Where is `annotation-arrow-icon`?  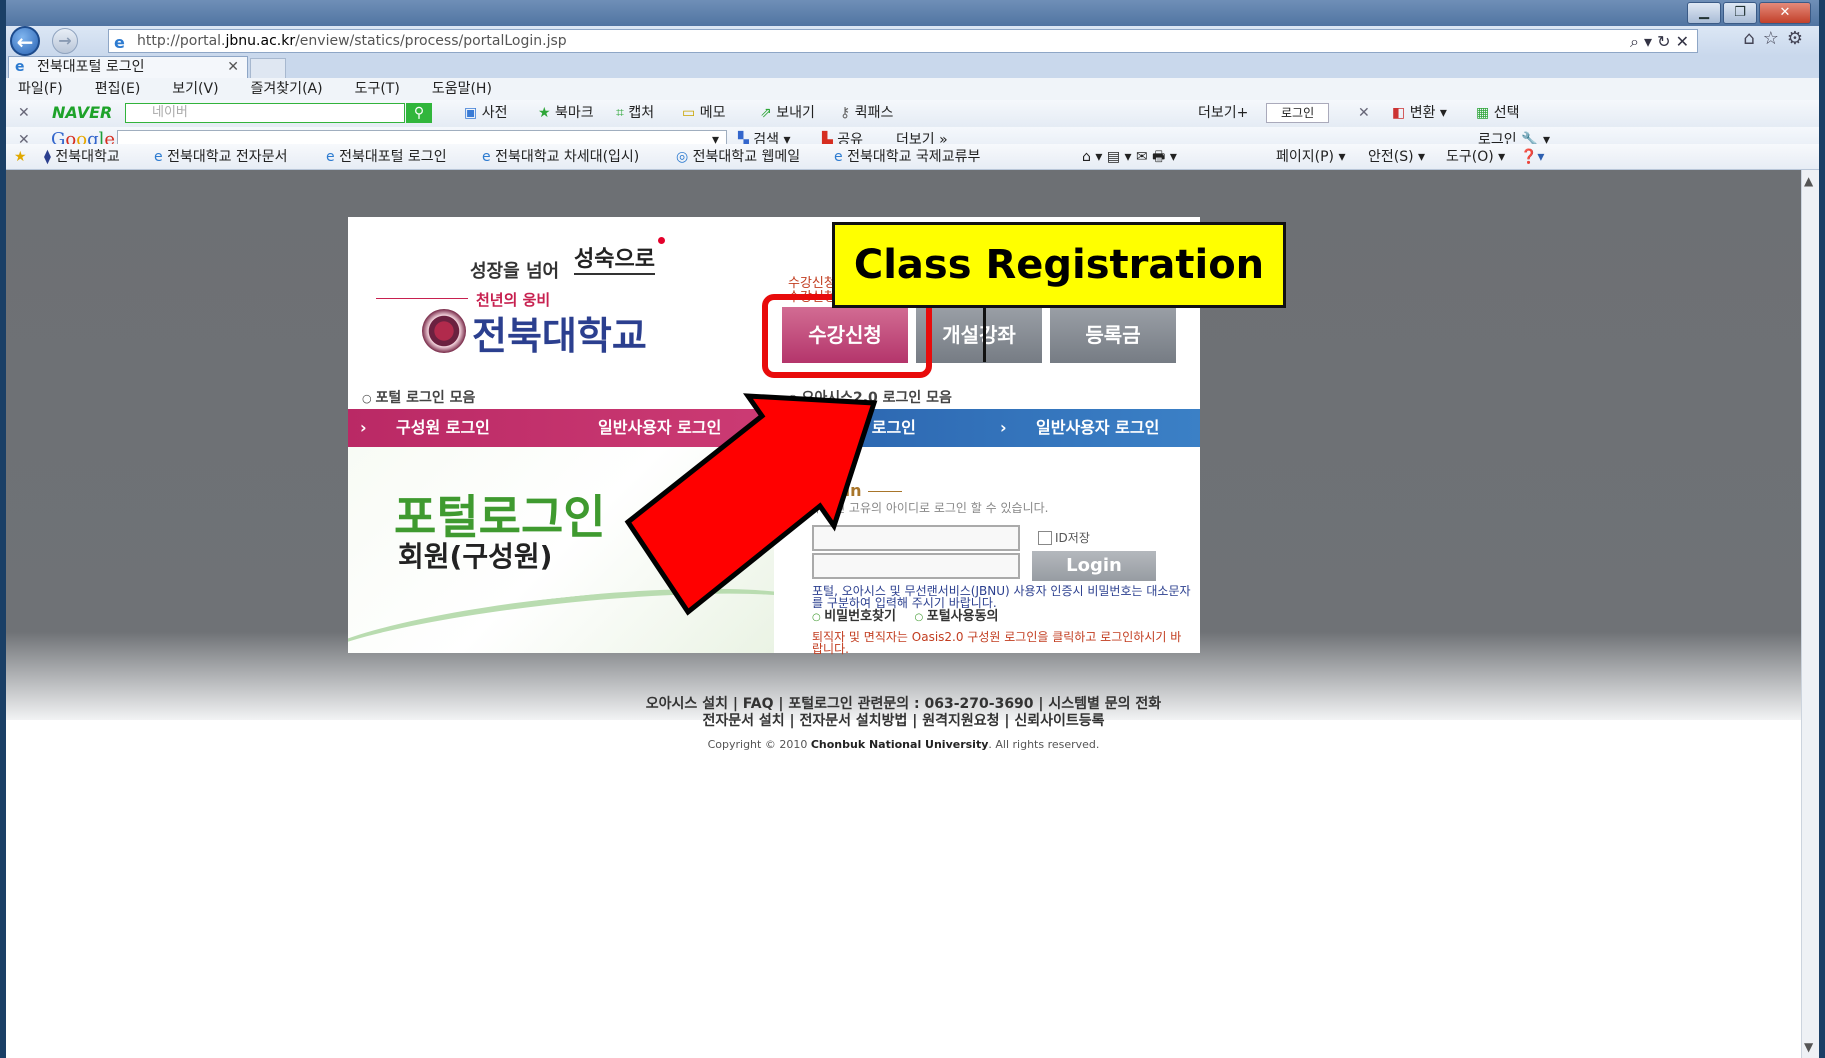
annotation-arrow-icon is located at coordinates (751, 504).